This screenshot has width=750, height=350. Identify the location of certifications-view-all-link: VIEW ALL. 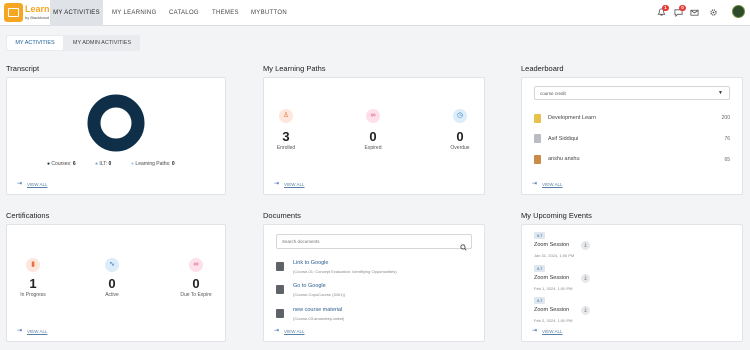
(37, 331).